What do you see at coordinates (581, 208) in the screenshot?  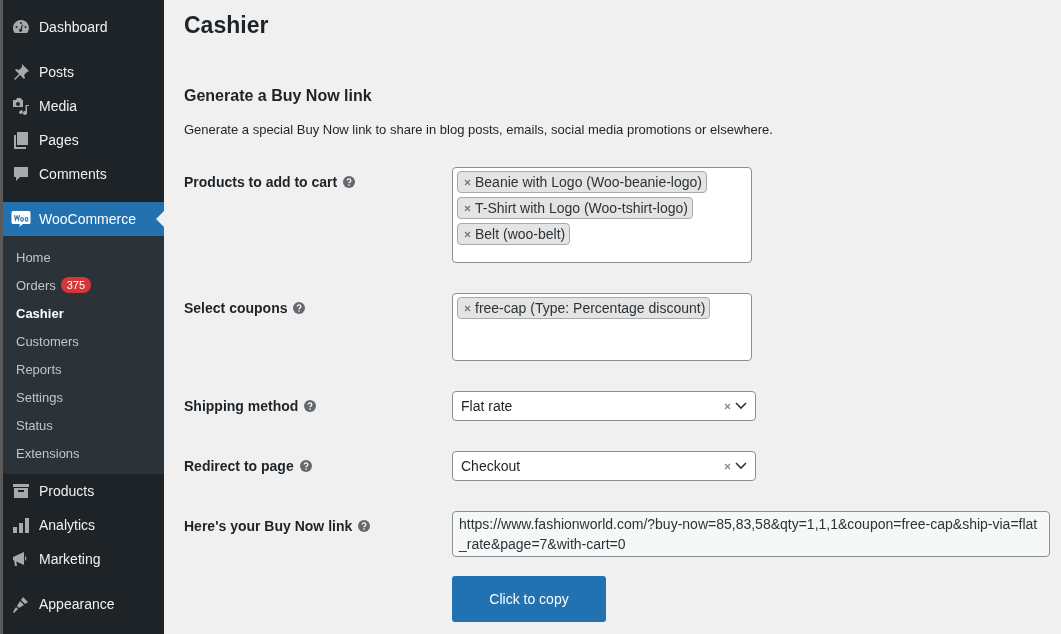 I see `tag-text: T-Shirt with Logo (Woo-tshirt-logo)` at bounding box center [581, 208].